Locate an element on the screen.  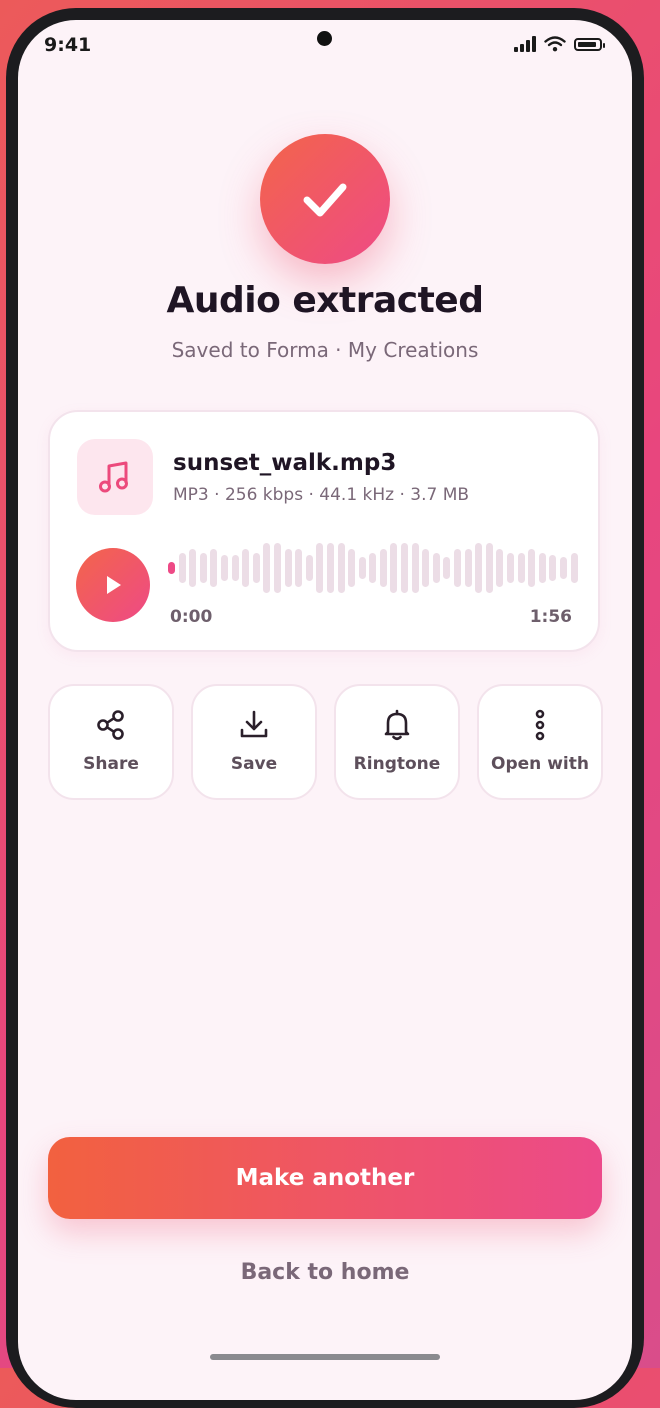
share-button: Share is located at coordinates (111, 742).